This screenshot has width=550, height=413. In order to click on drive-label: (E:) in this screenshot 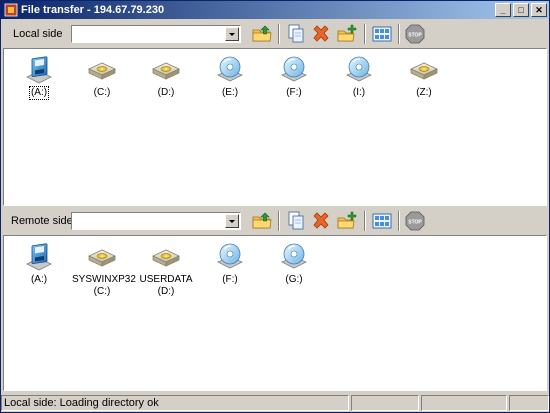, I will do `click(230, 92)`.